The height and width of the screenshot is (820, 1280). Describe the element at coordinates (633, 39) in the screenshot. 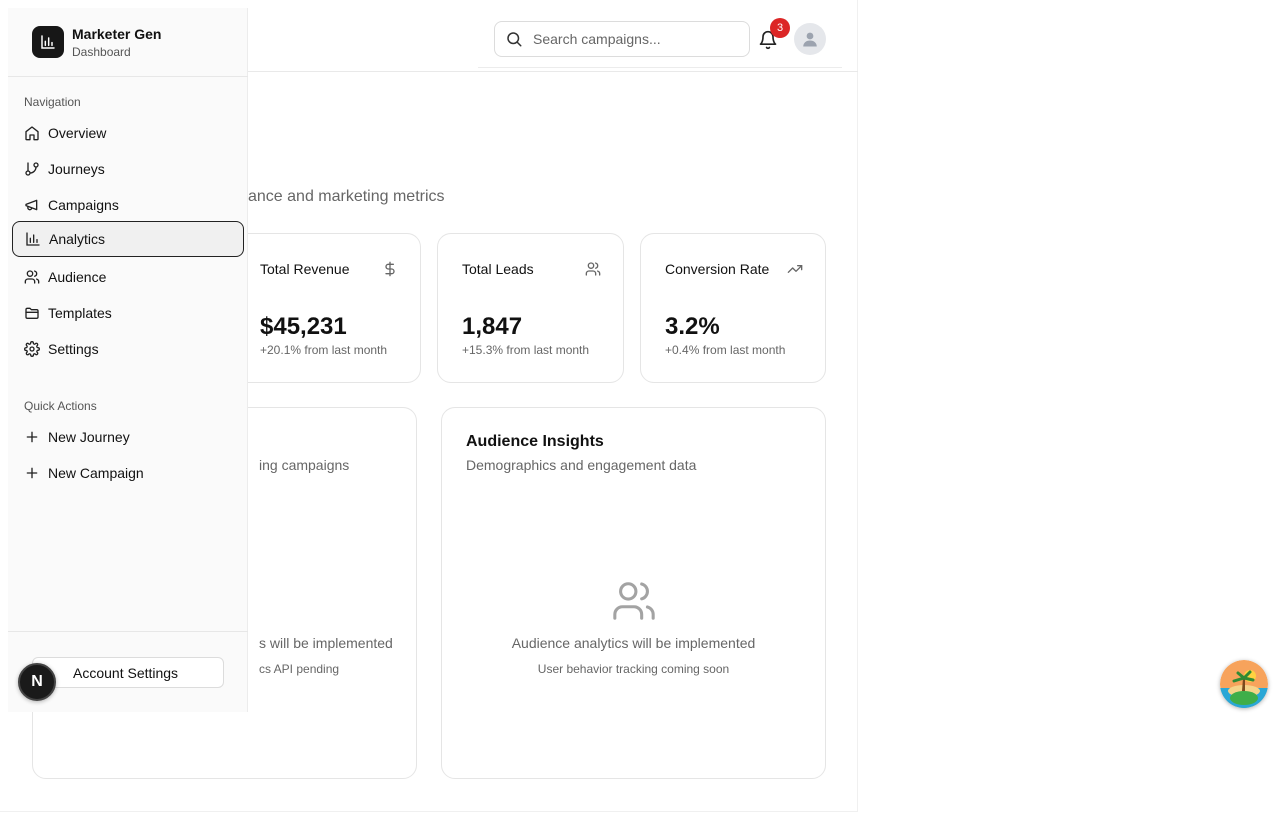

I see `search-input` at that location.